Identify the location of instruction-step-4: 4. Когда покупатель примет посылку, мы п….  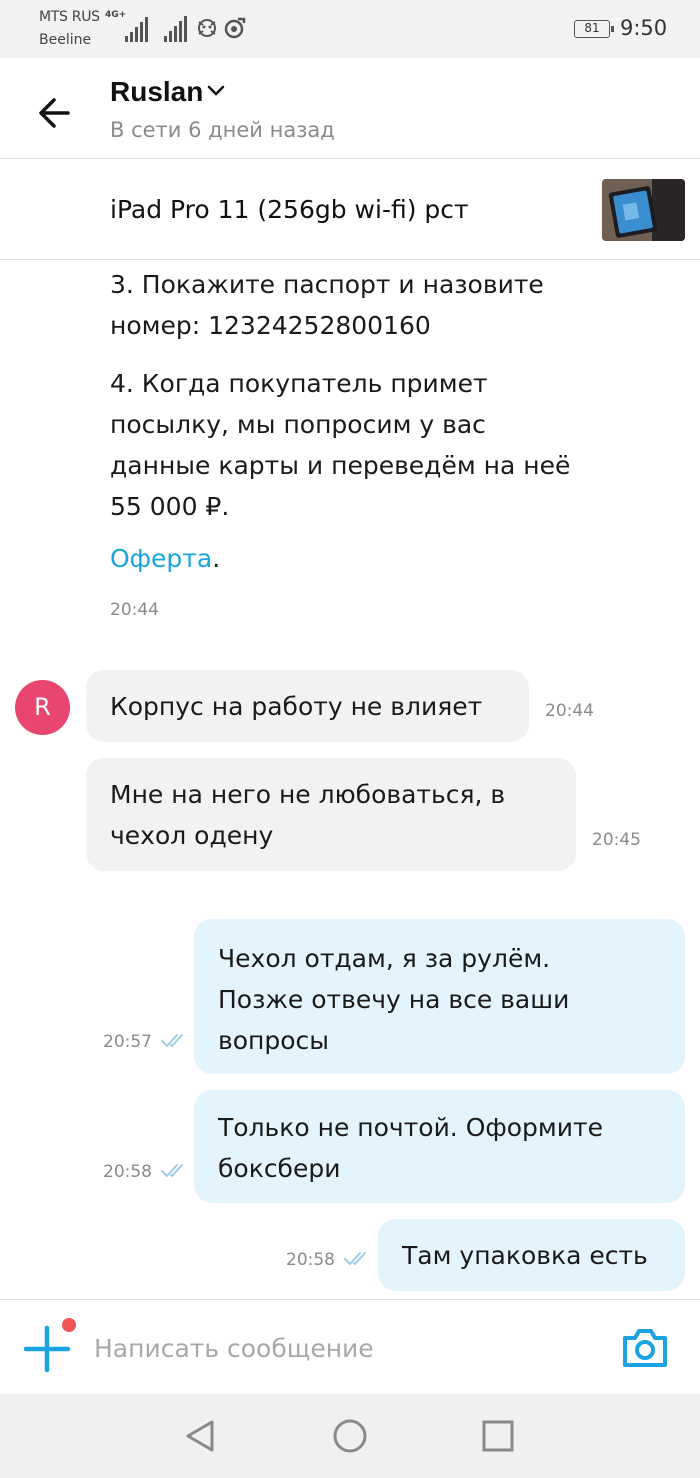
(340, 445).